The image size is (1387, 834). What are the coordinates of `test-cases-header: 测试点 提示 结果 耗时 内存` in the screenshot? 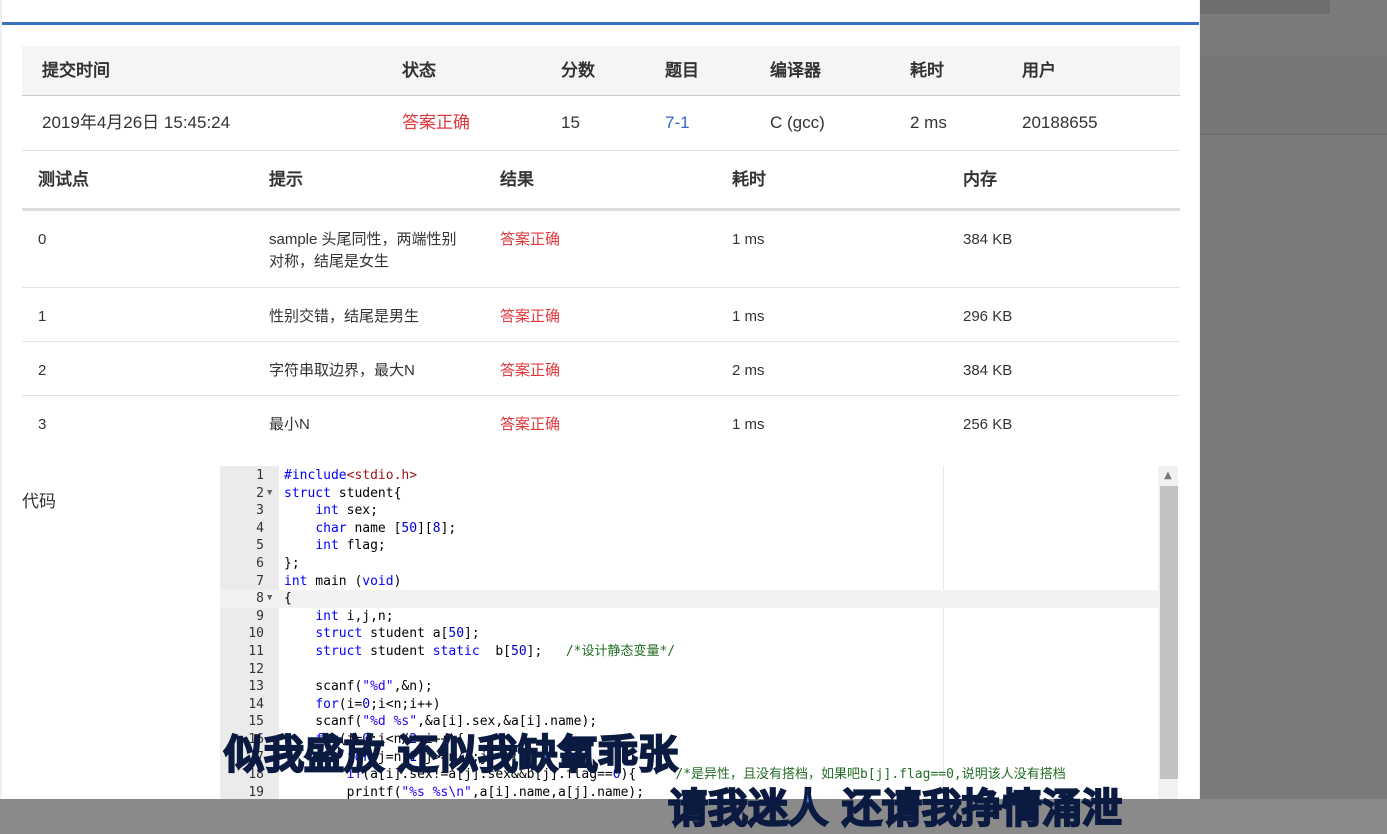 It's located at (601, 181).